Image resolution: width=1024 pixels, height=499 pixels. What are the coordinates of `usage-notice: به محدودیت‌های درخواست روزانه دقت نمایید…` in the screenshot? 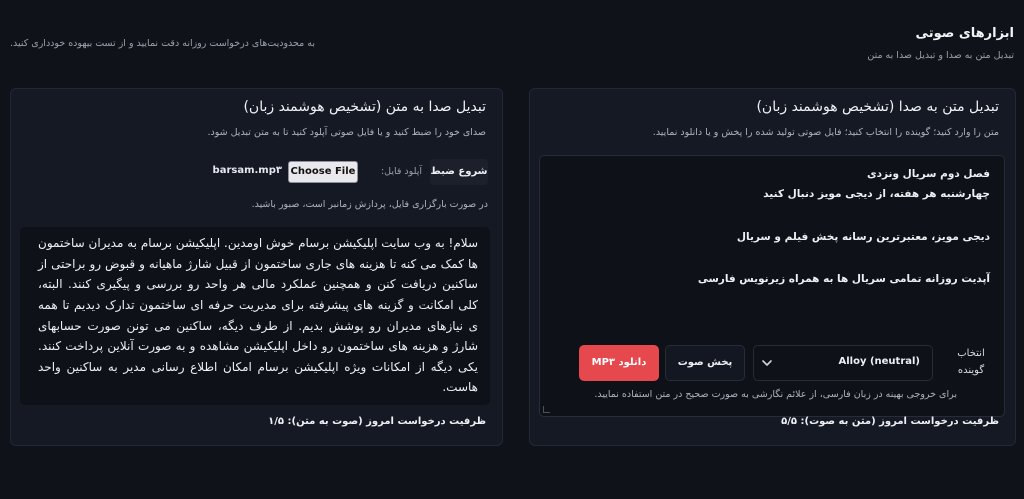 It's located at (163, 43).